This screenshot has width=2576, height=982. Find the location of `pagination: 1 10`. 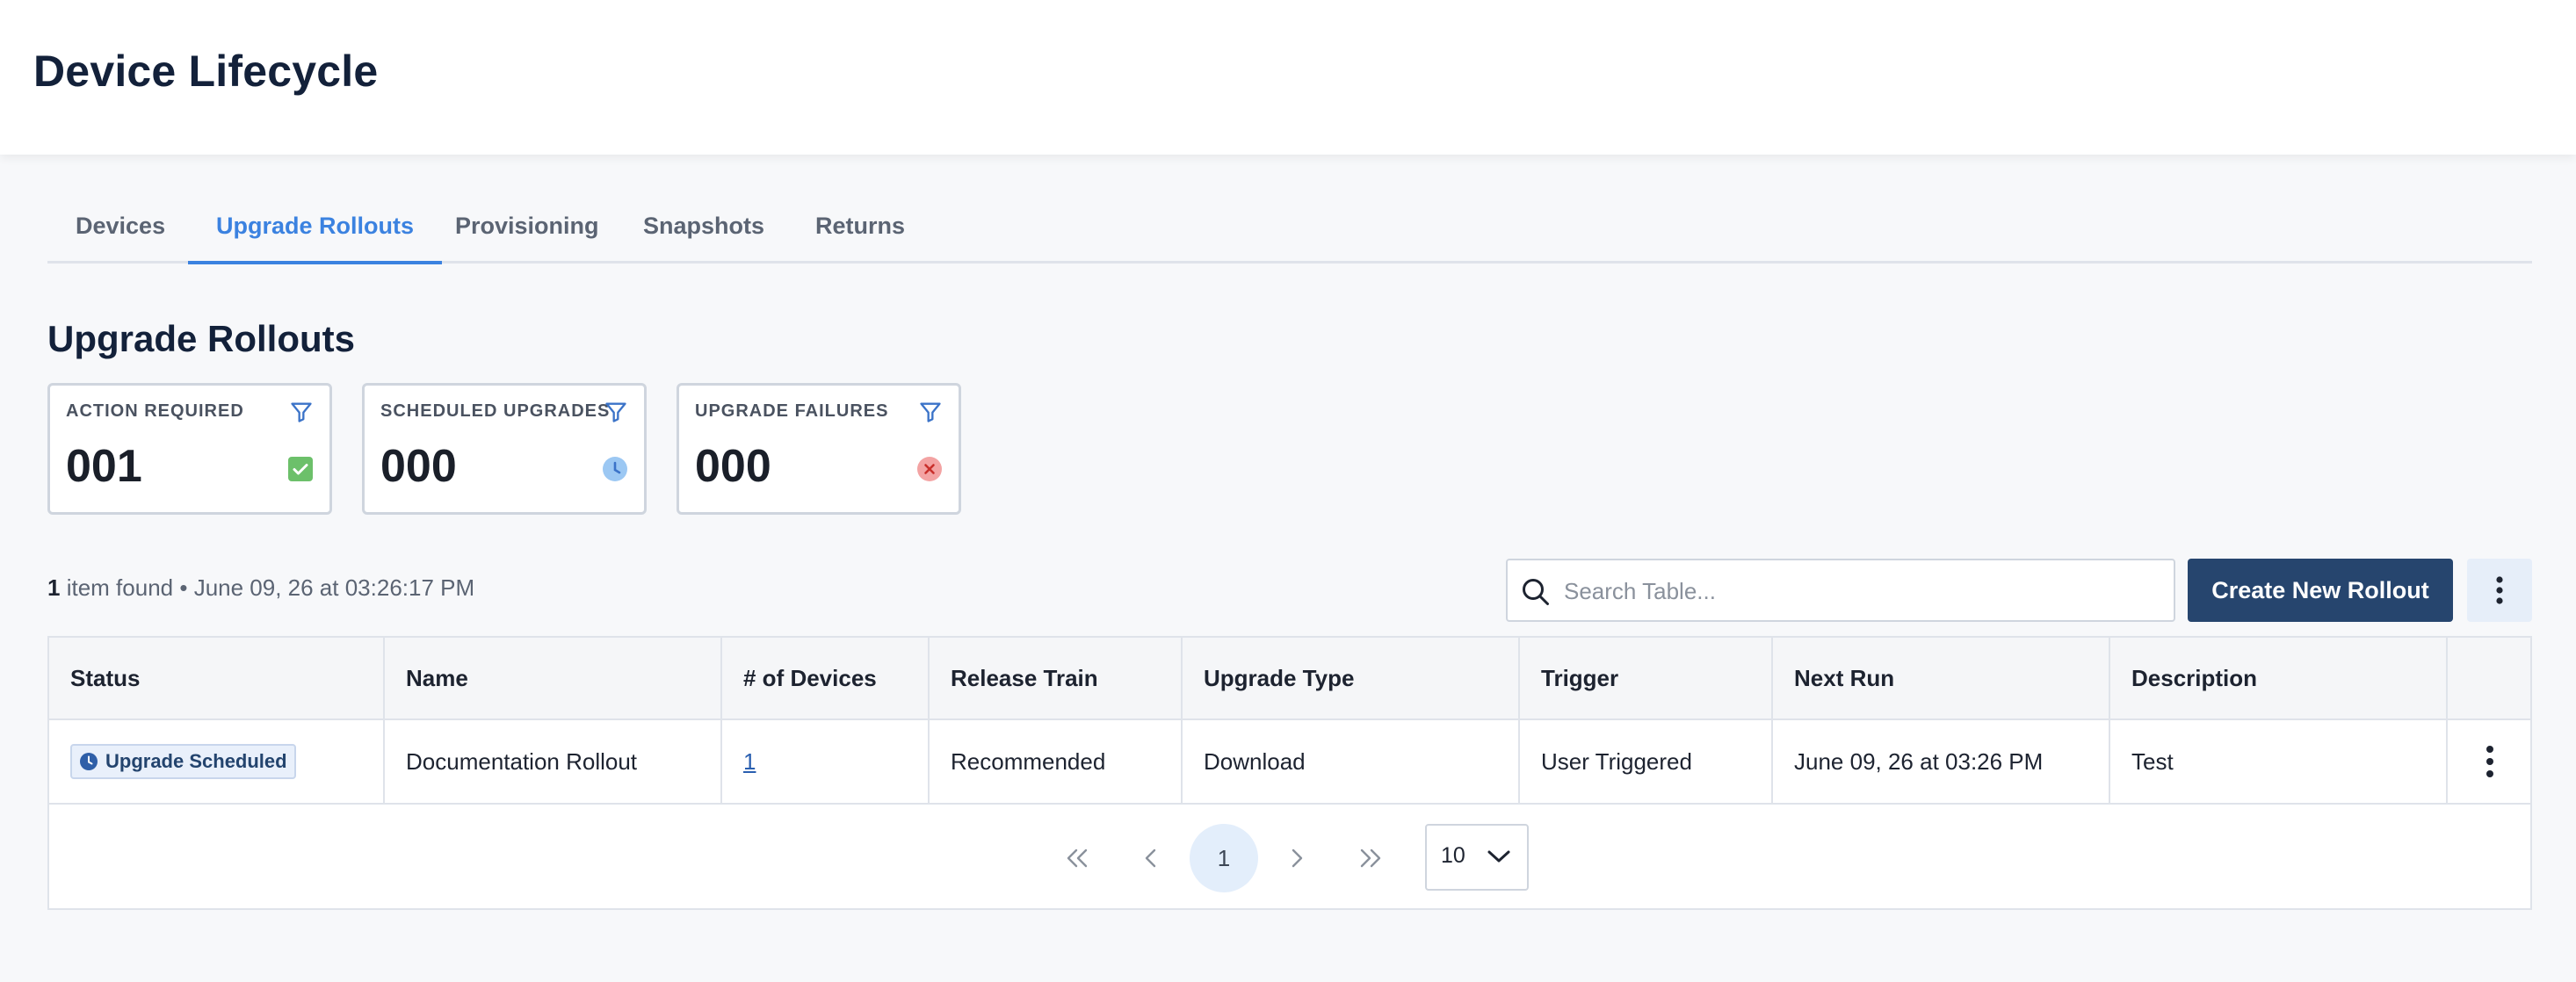

pagination: 1 10 is located at coordinates (1289, 857).